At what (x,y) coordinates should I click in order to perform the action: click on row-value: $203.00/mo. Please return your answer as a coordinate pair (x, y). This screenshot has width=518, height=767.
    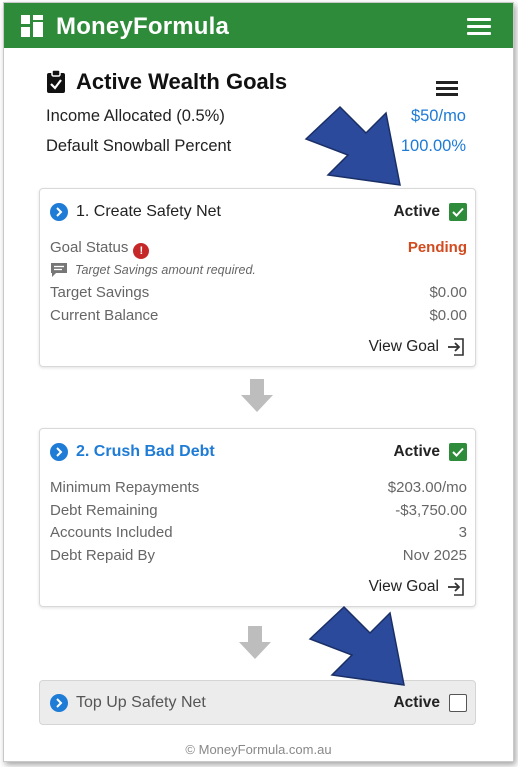
    Looking at the image, I should click on (427, 487).